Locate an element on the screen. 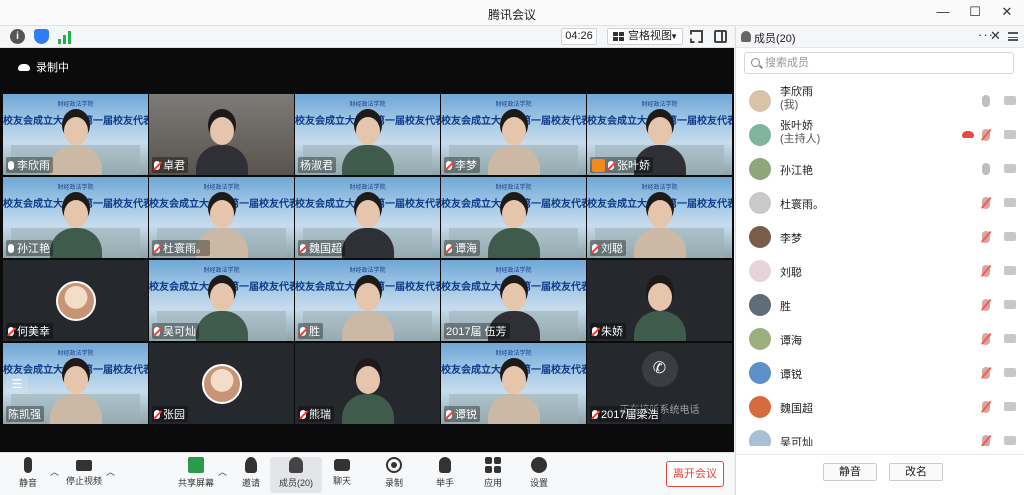 The height and width of the screenshot is (495, 1024). member-role: (我) is located at coordinates (789, 105).